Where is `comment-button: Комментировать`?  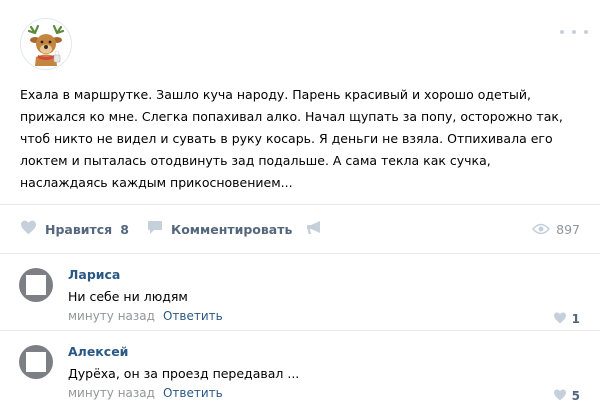
comment-button: Комментировать is located at coordinates (219, 229).